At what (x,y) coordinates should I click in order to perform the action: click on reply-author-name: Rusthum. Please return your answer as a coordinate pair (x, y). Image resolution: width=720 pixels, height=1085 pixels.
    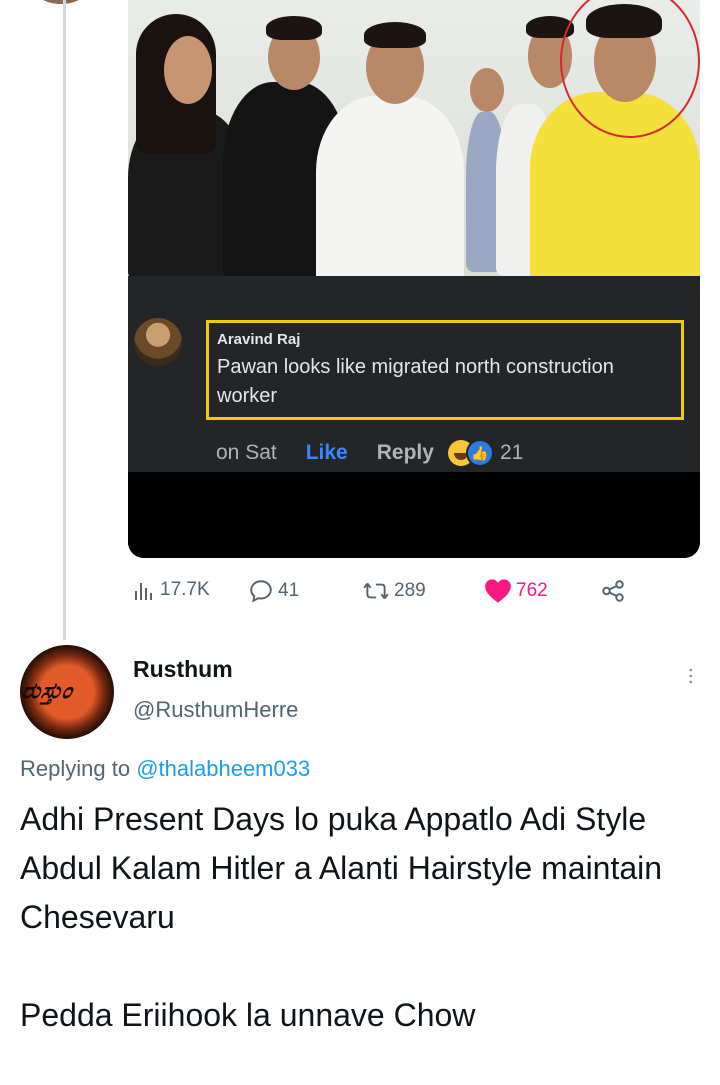
    Looking at the image, I should click on (183, 669).